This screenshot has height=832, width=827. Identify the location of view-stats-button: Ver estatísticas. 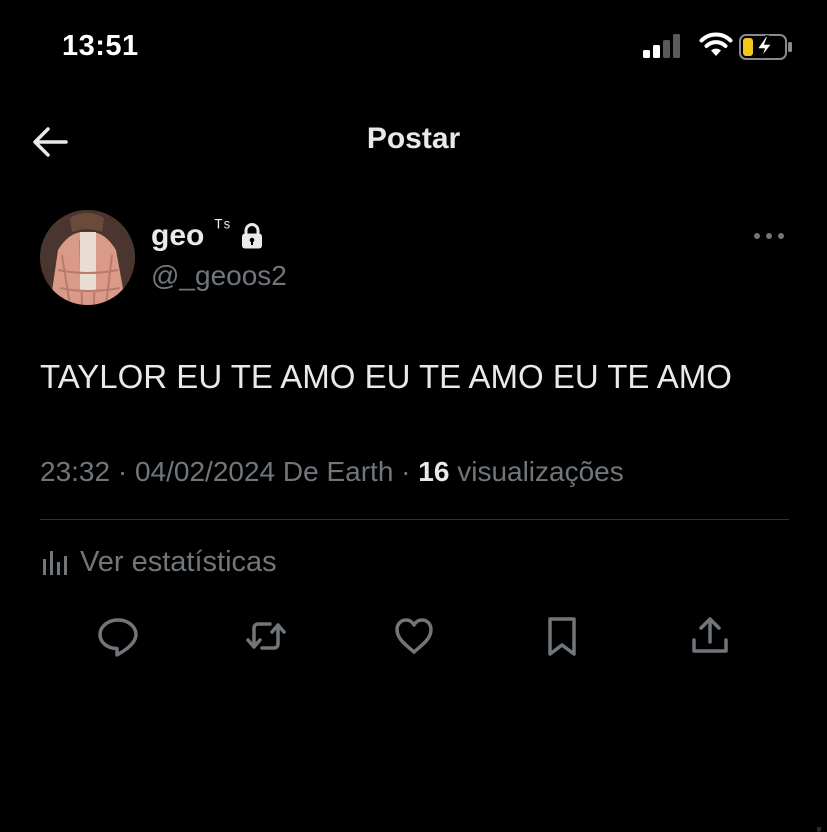
(158, 562).